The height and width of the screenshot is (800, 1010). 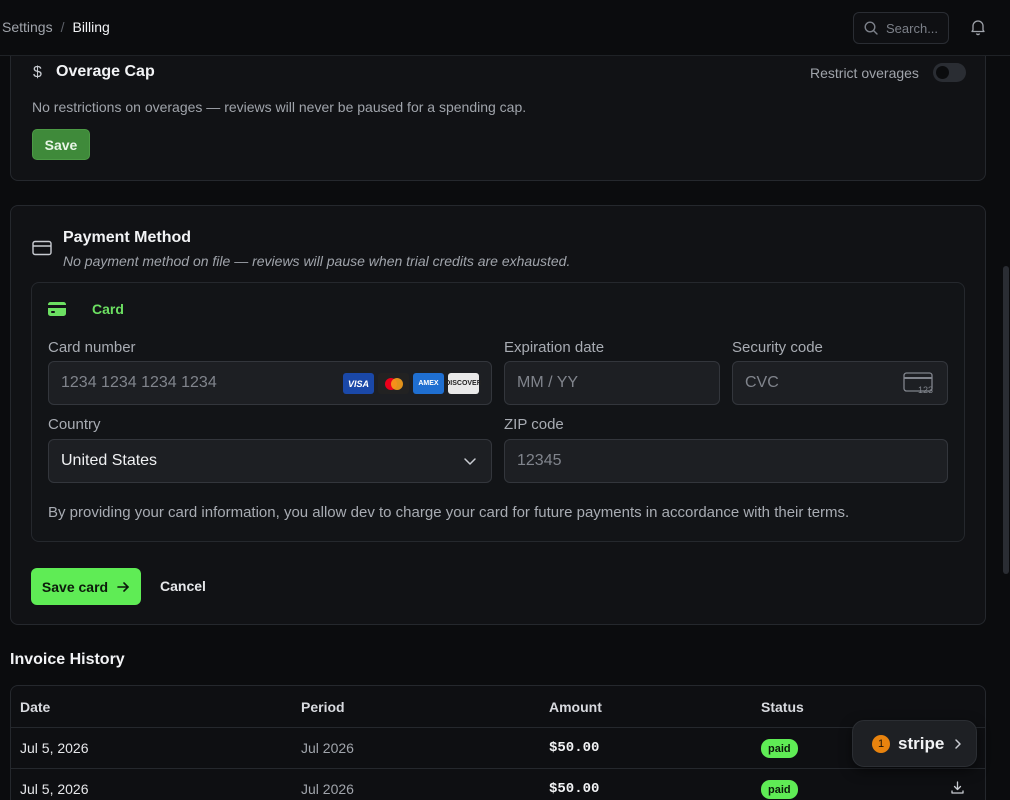 I want to click on credit-card-icon, so click(x=42, y=248).